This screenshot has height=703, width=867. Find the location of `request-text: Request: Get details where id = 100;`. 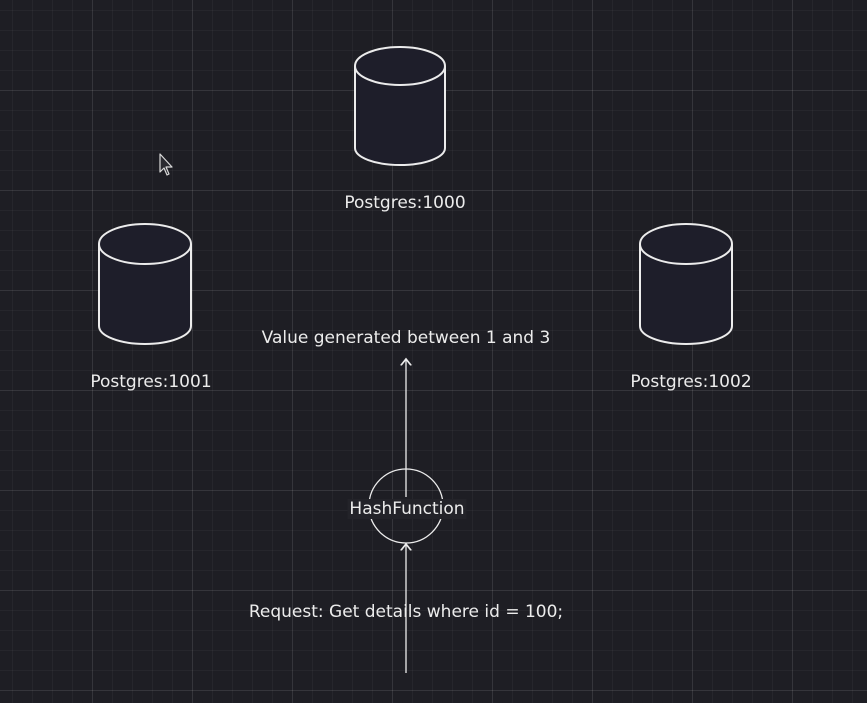

request-text: Request: Get details where id = 100; is located at coordinates (406, 612).